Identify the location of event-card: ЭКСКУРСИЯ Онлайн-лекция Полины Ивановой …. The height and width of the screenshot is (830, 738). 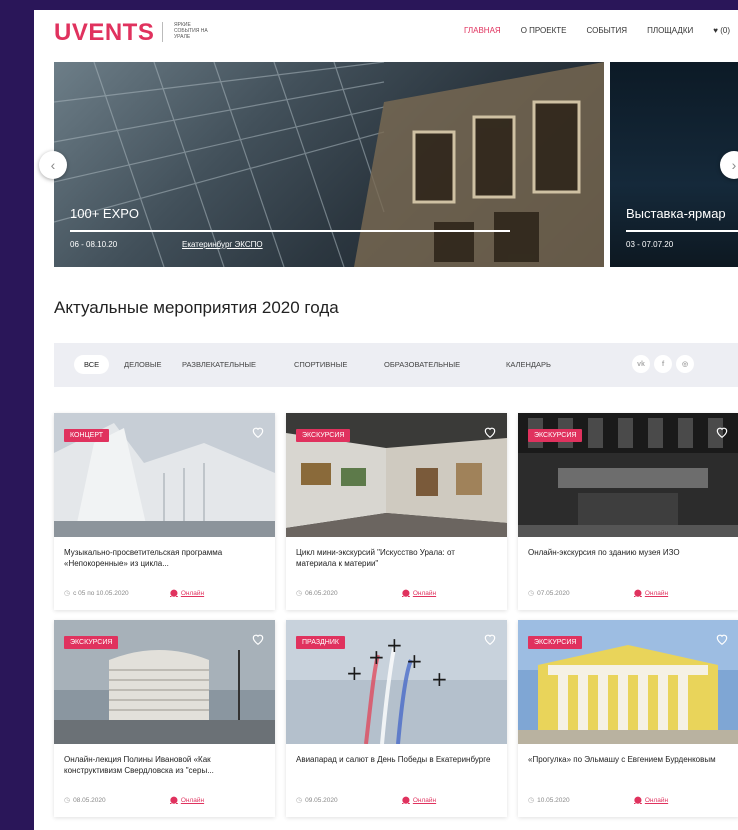
(164, 718).